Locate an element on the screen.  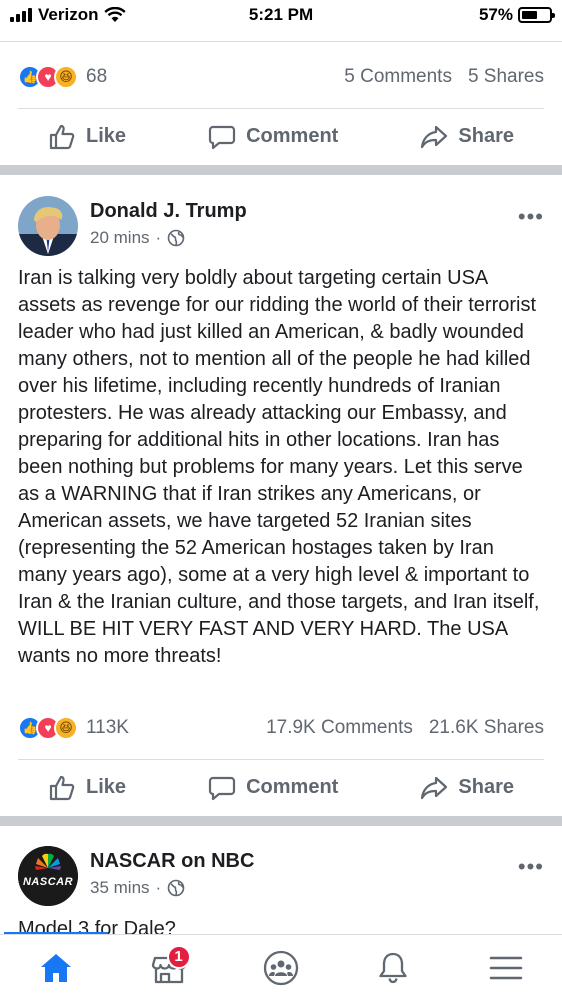
bottom-nav: 1 is located at coordinates (281, 967).